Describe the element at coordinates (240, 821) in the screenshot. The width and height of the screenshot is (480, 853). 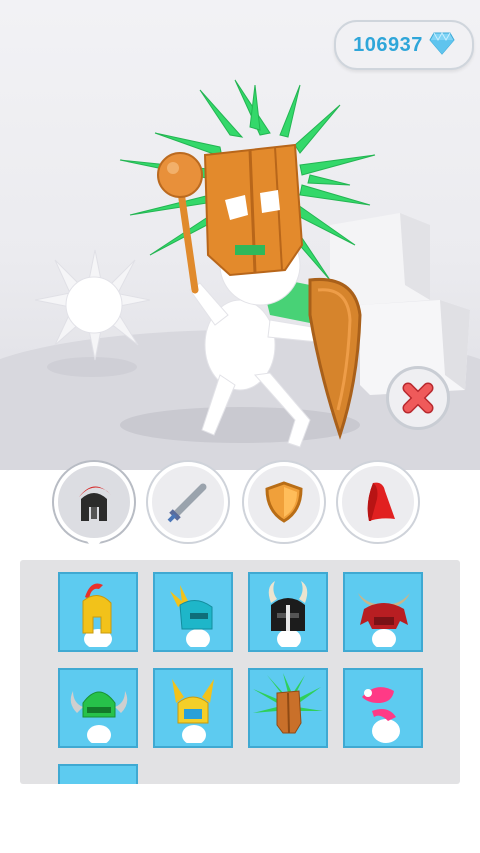
I see `bottom-area` at that location.